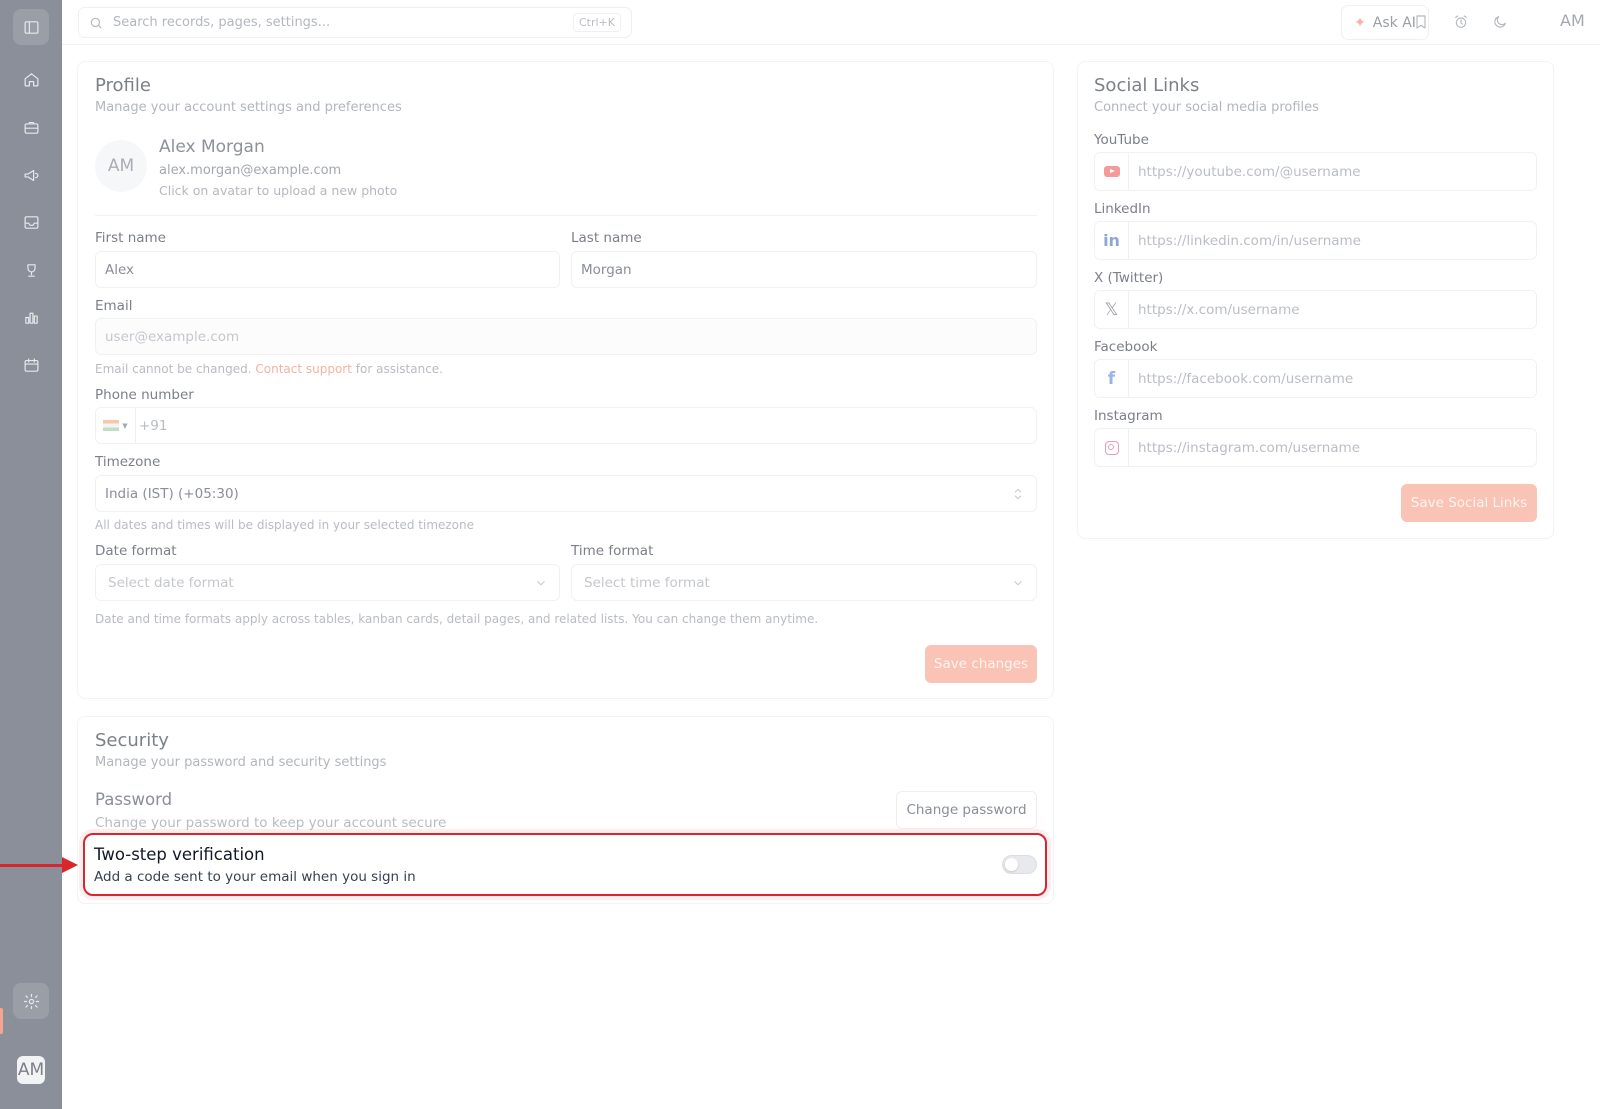 The width and height of the screenshot is (1600, 1109). I want to click on country-select: ▼, so click(116, 425).